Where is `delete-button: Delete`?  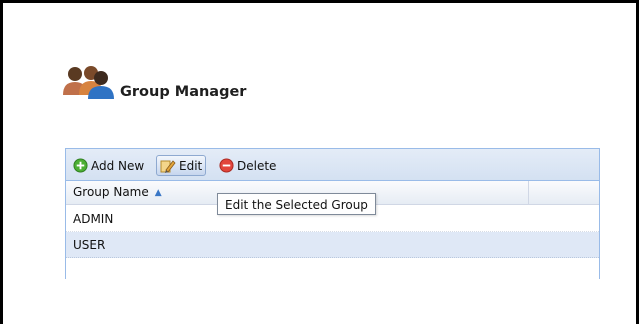
delete-button: Delete is located at coordinates (247, 165).